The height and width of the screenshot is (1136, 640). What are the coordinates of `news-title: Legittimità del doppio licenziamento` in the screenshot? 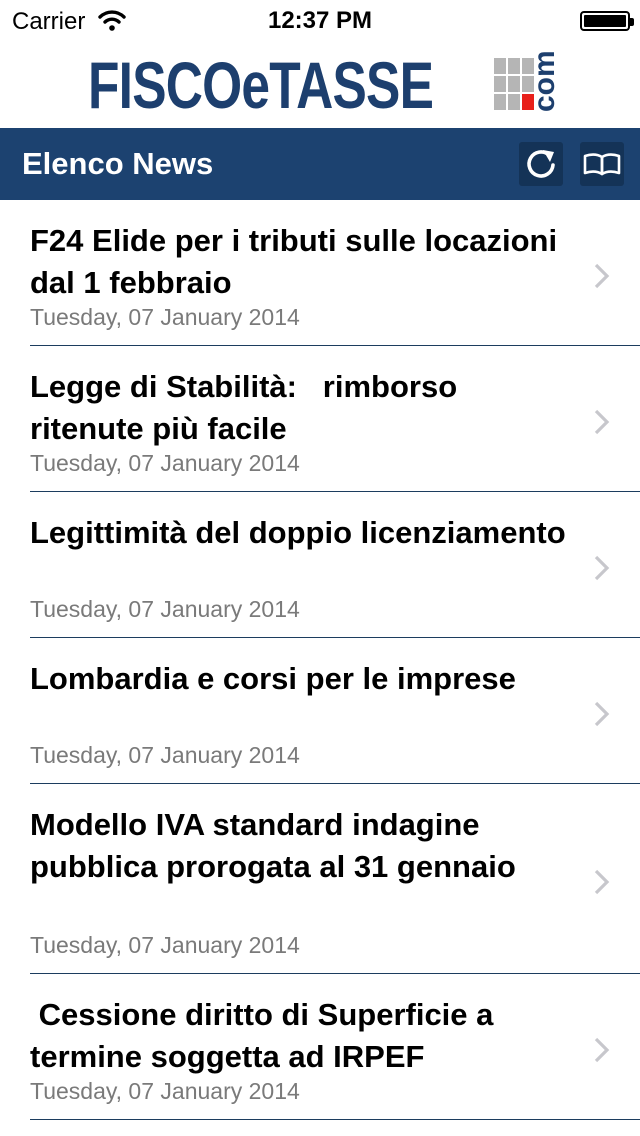 It's located at (298, 532).